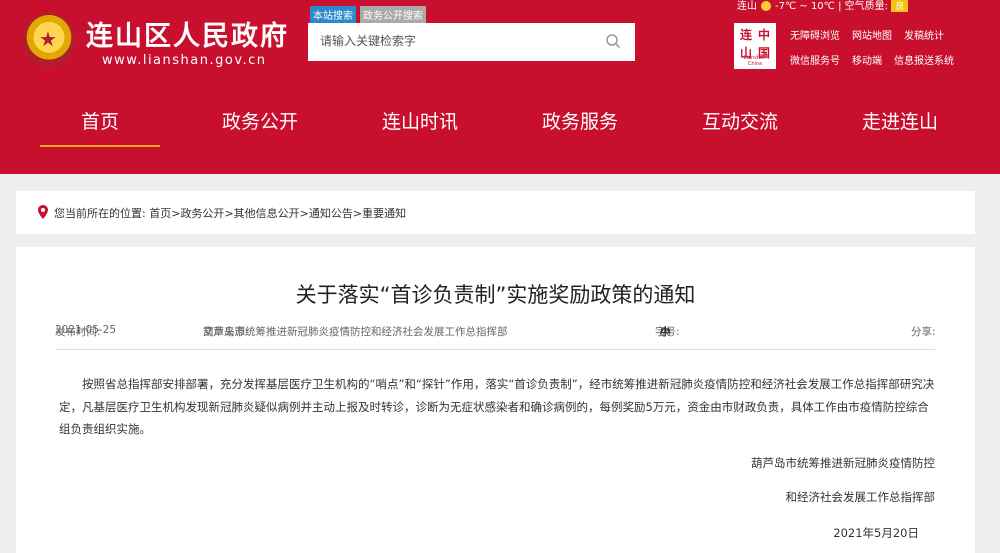 This screenshot has height=553, width=1000. What do you see at coordinates (665, 331) in the screenshot?
I see `fontsize-small: 小` at bounding box center [665, 331].